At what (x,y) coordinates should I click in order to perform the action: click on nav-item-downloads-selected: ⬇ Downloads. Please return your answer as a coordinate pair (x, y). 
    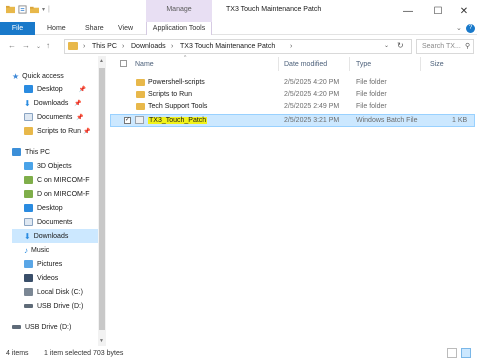
    Looking at the image, I should click on (55, 236).